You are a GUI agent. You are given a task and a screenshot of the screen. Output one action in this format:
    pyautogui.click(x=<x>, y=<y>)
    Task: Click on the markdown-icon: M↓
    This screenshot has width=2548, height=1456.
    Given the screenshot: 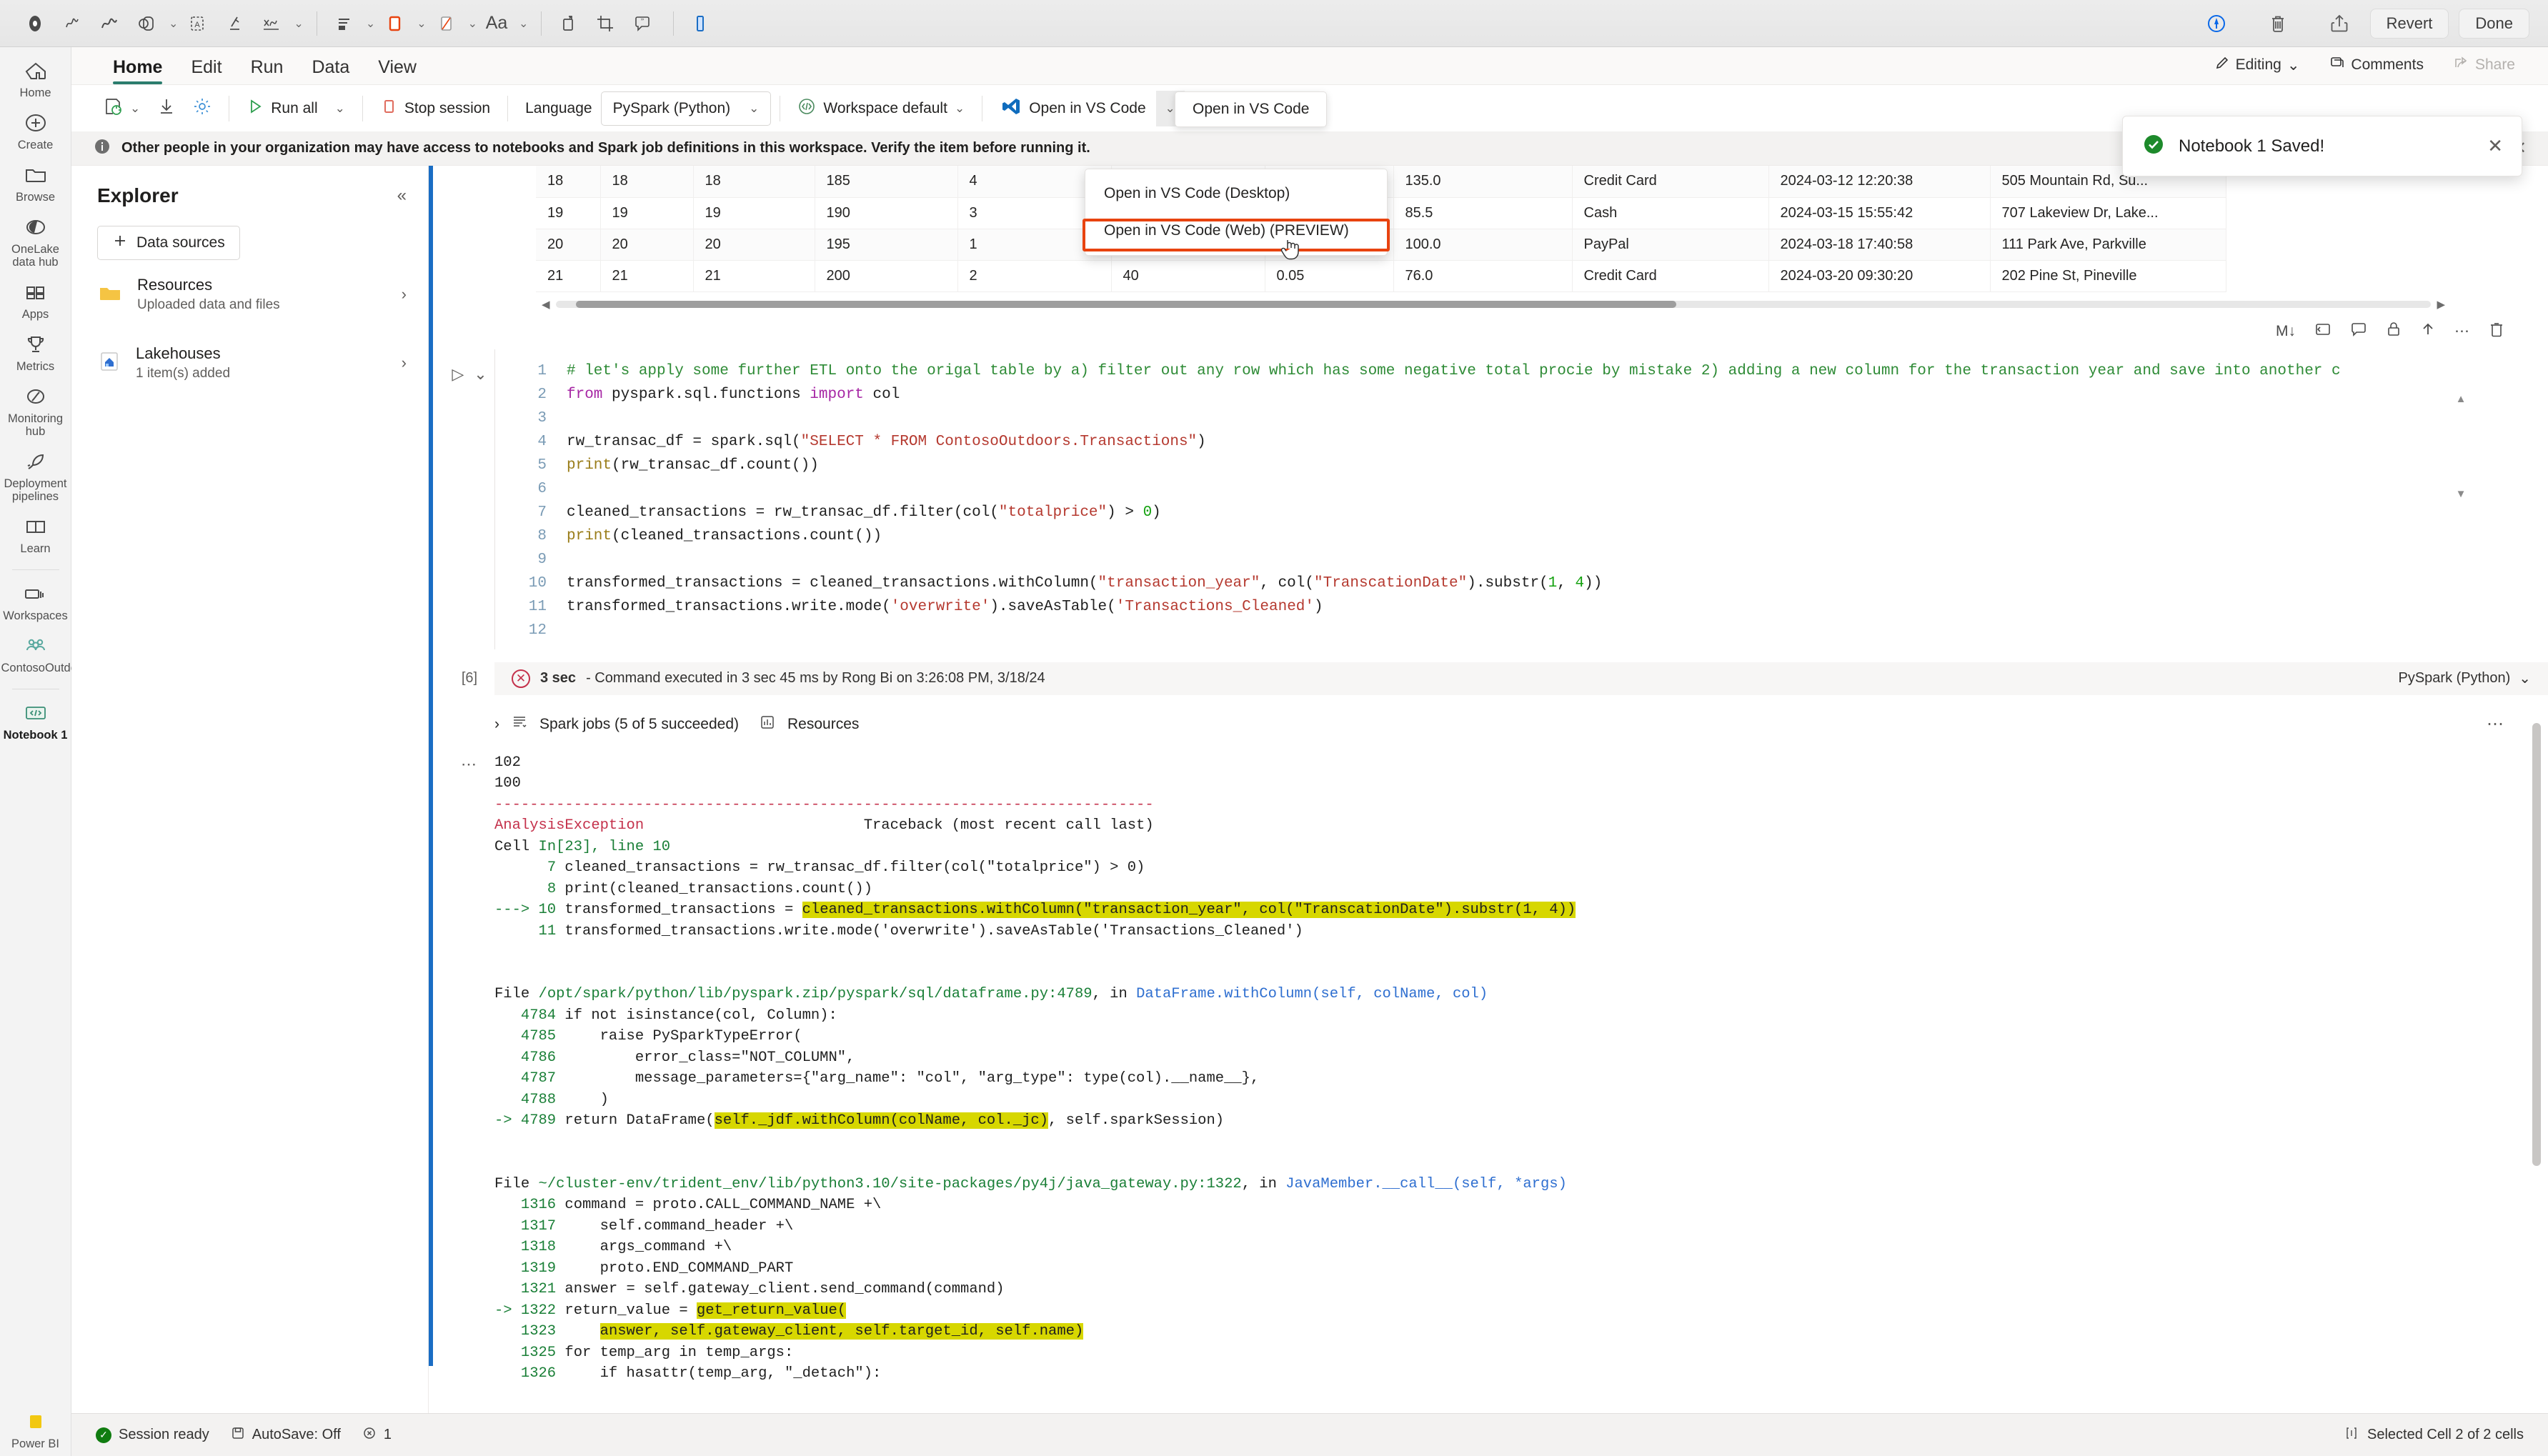 What is the action you would take?
    pyautogui.click(x=2286, y=331)
    